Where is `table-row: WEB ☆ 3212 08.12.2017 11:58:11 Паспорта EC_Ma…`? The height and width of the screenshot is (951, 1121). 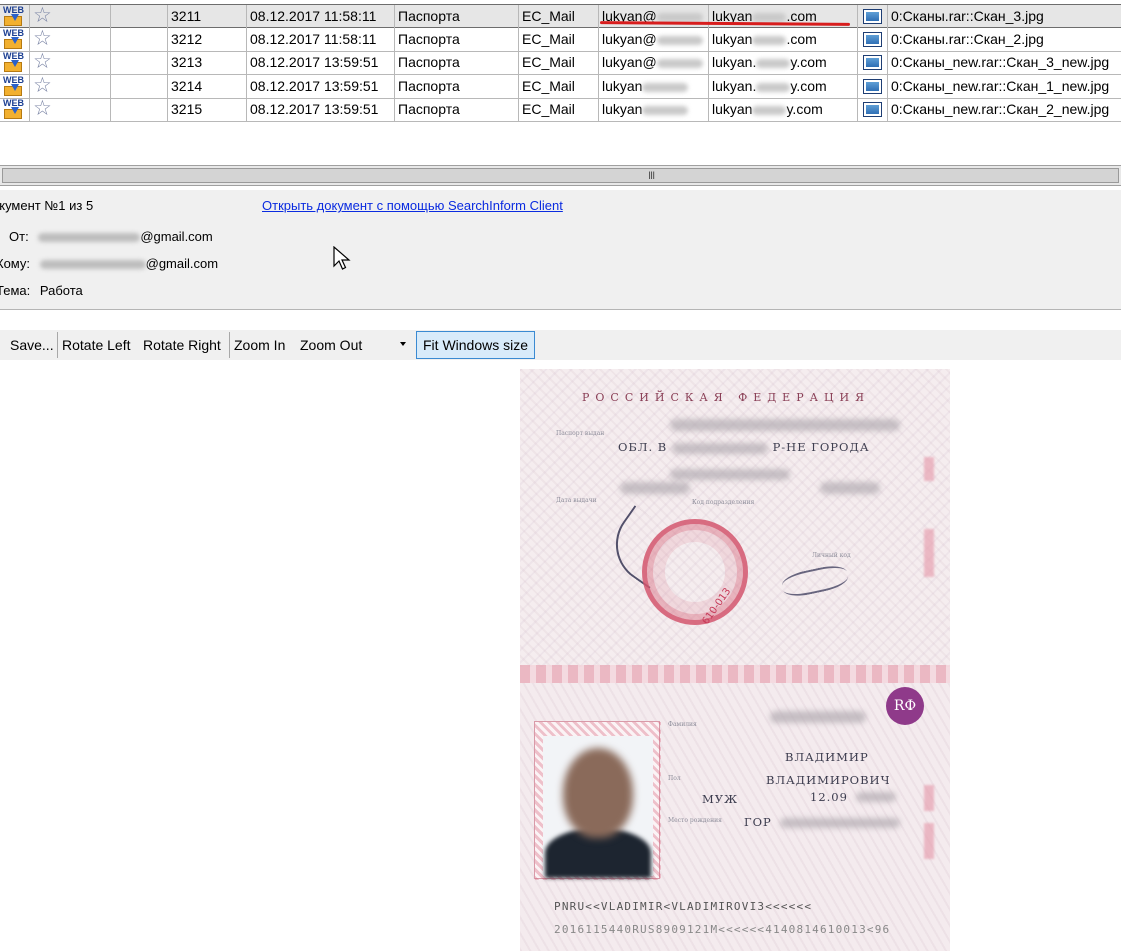 table-row: WEB ☆ 3212 08.12.2017 11:58:11 Паспорта EC_Ma… is located at coordinates (560, 40).